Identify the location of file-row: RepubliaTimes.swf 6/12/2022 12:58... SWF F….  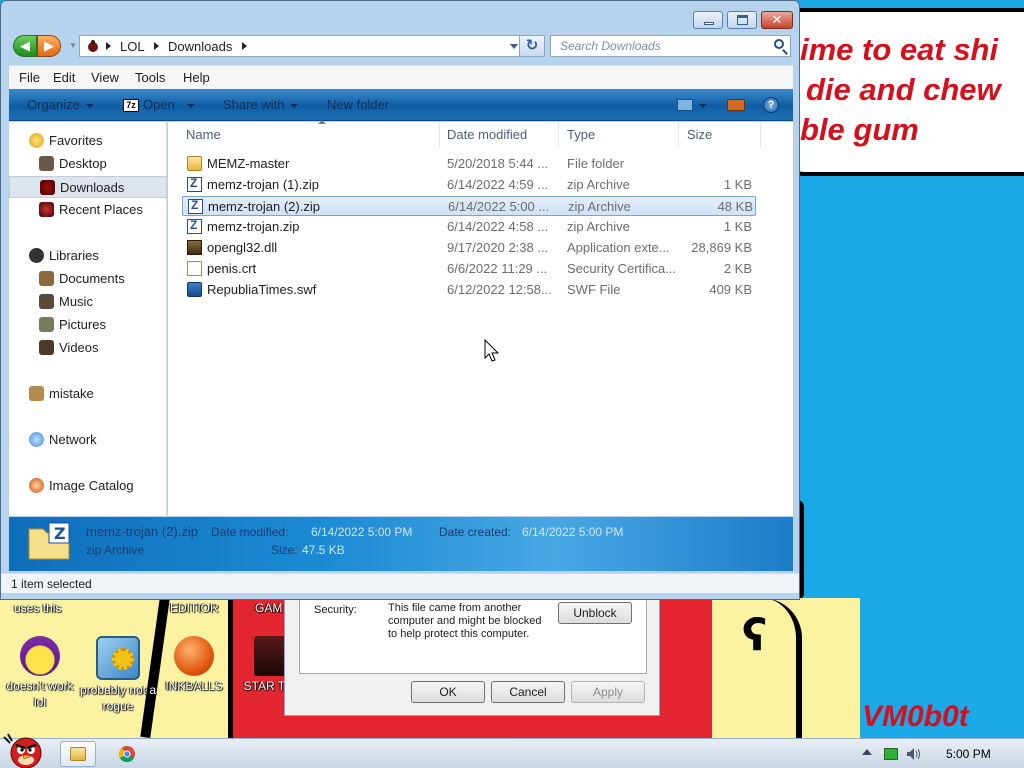
(469, 290).